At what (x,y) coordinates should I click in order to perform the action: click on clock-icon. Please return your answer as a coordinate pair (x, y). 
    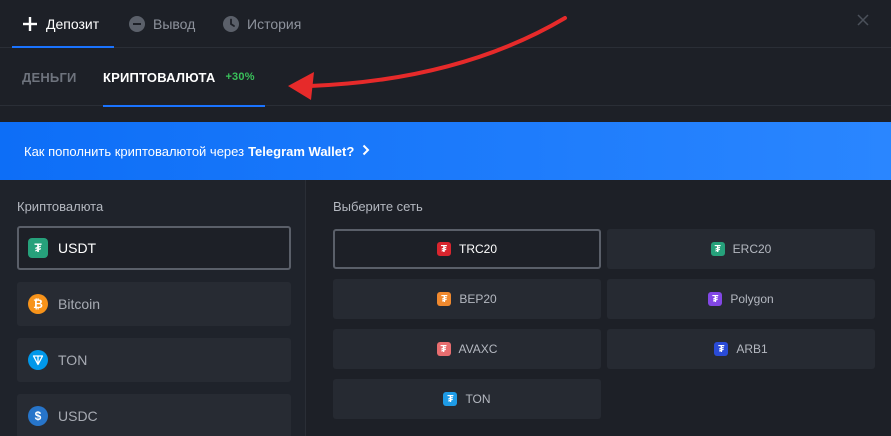
    Looking at the image, I should click on (231, 24).